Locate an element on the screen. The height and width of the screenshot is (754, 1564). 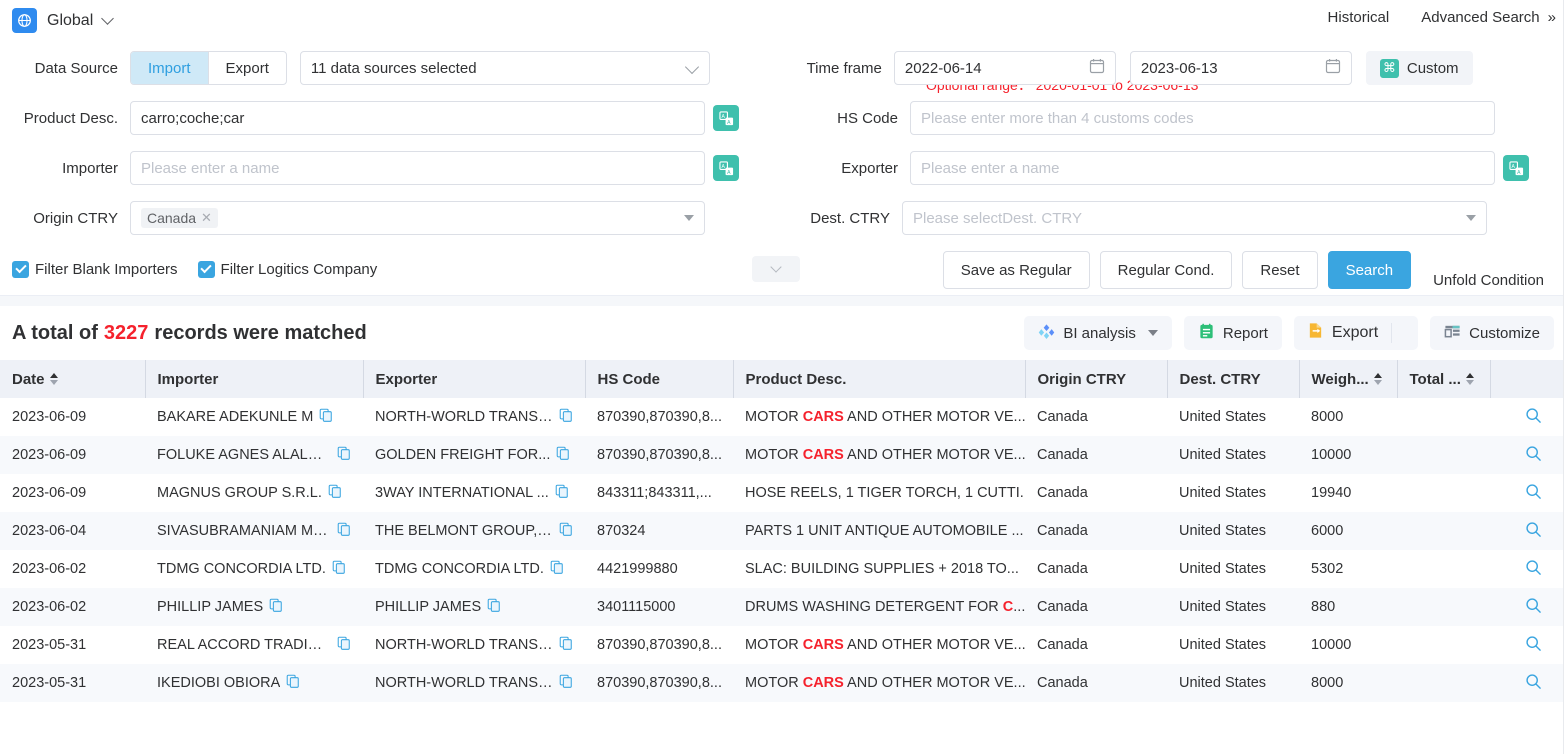
report-button: Report is located at coordinates (1232, 333).